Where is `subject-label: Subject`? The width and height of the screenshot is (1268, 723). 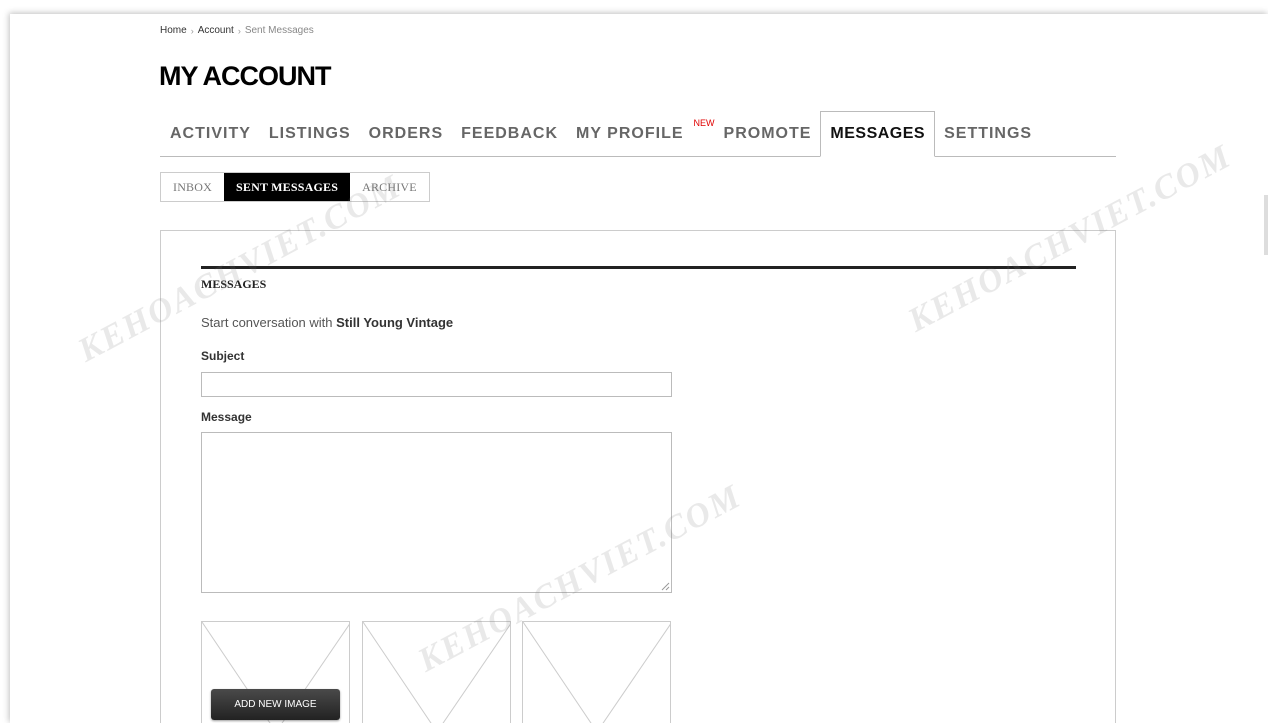 subject-label: Subject is located at coordinates (223, 356).